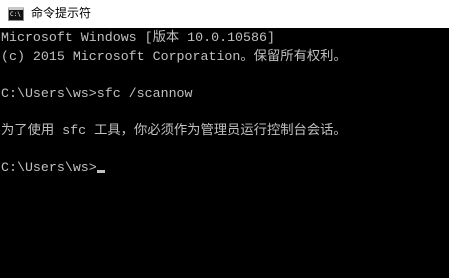 This screenshot has width=449, height=278. Describe the element at coordinates (97, 93) in the screenshot. I see `console-line: C:\Users\ws>sfc /scannow` at that location.